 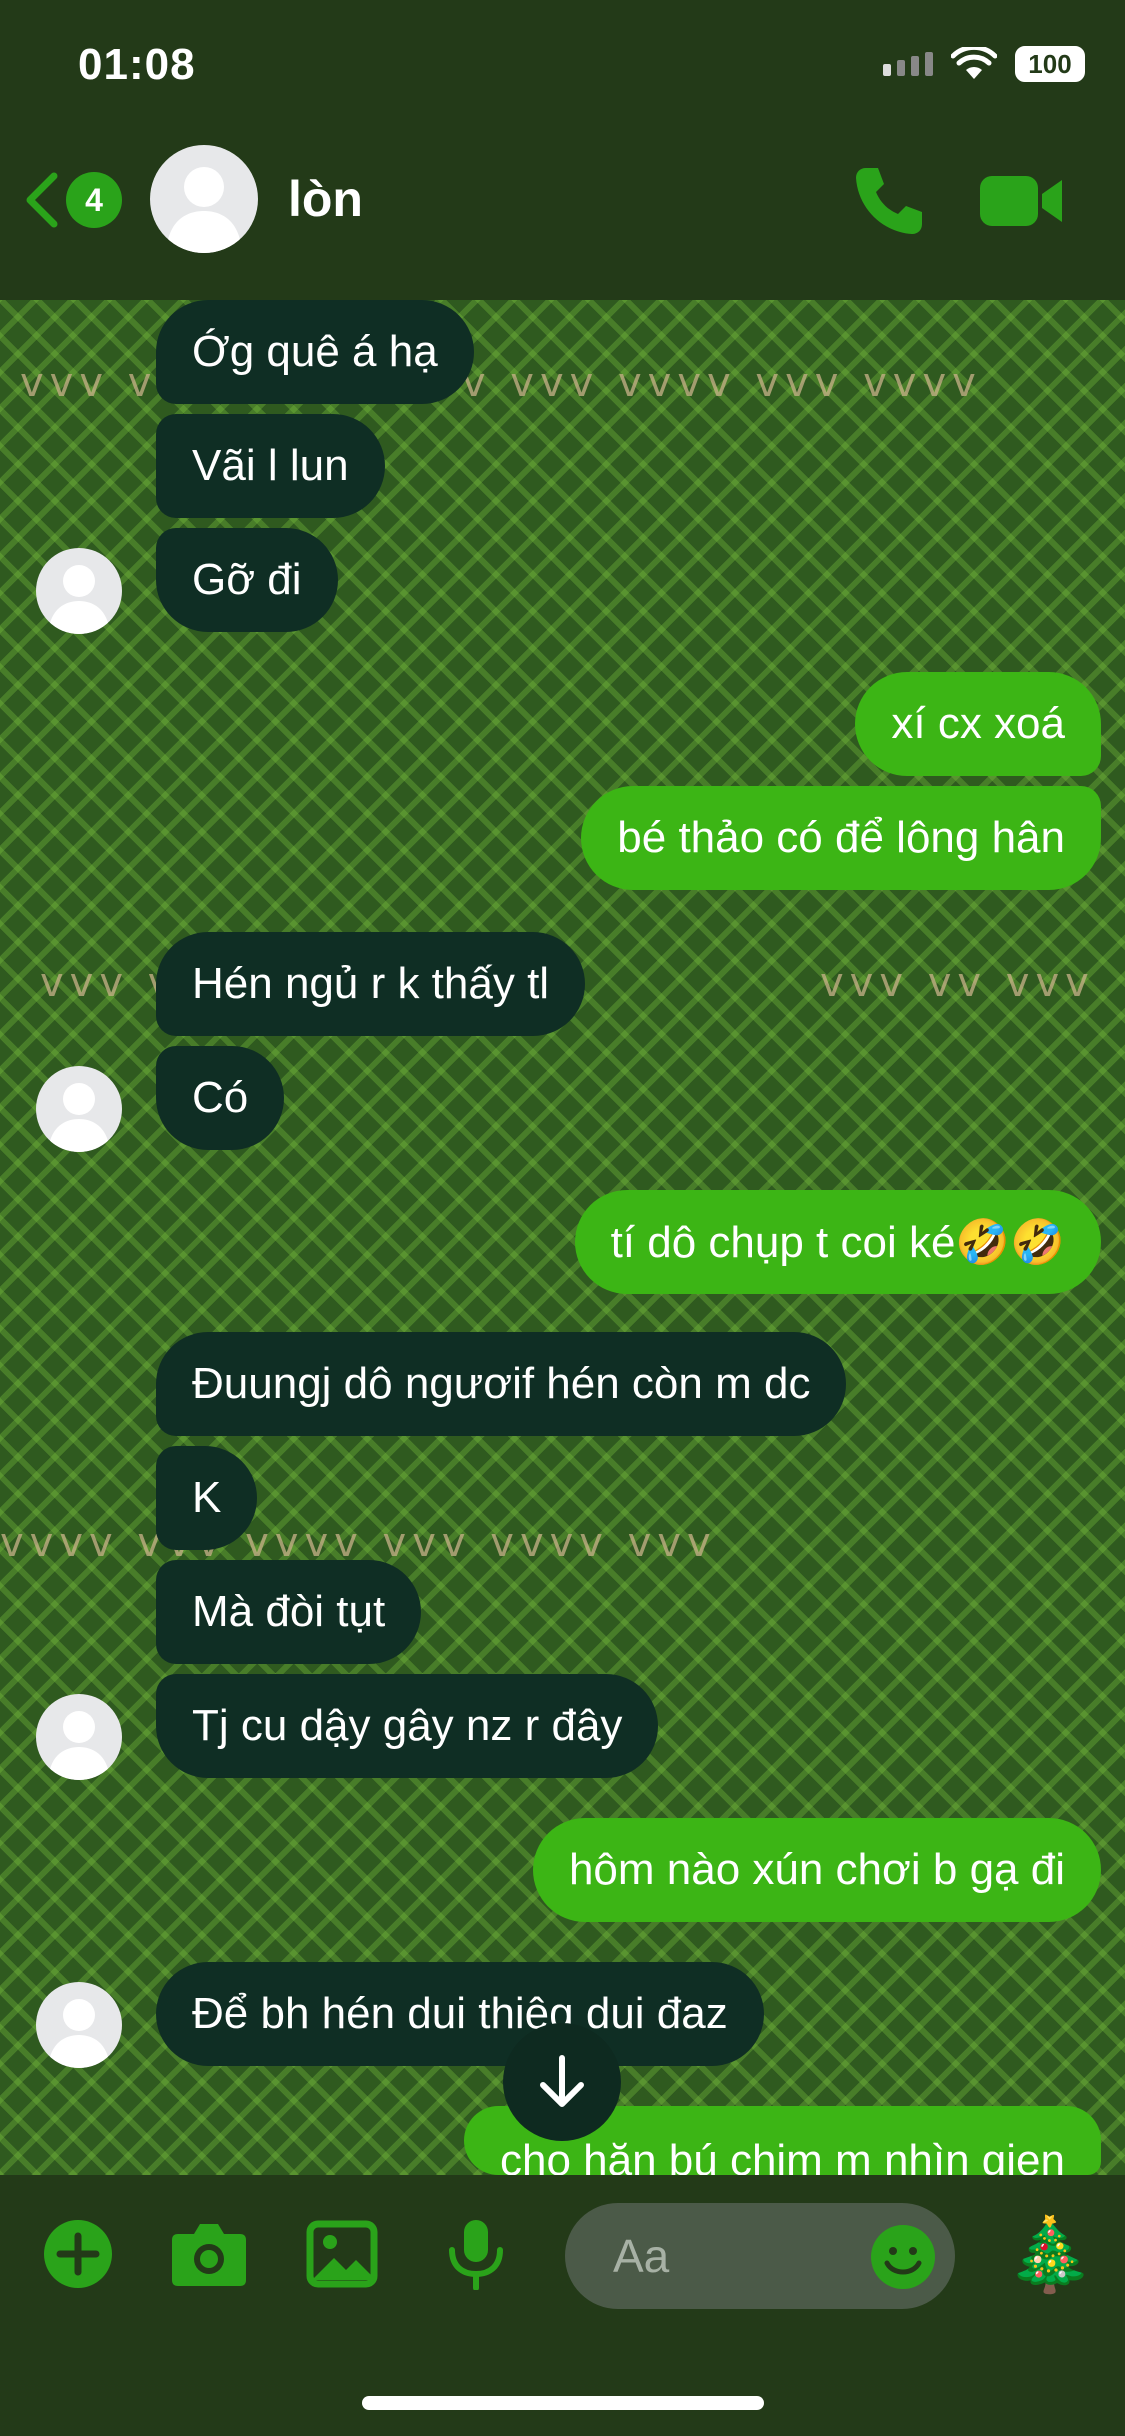 What do you see at coordinates (94, 200) in the screenshot?
I see `unread-badge: 4` at bounding box center [94, 200].